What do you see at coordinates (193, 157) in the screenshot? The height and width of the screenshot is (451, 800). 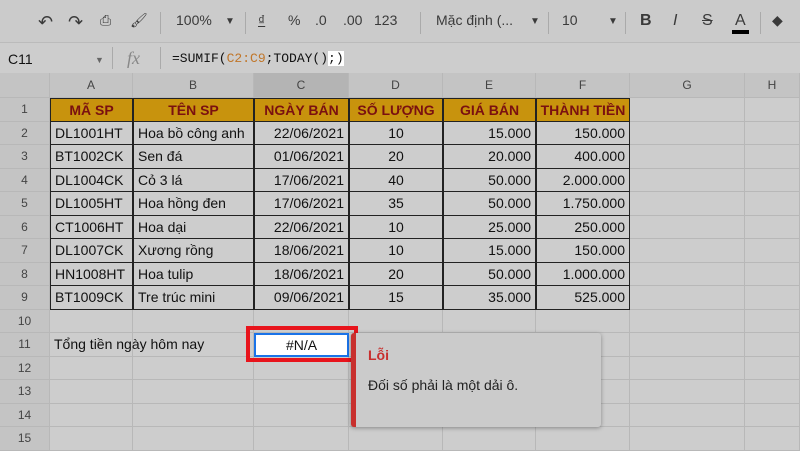 I see `table-cell: Sen đá` at bounding box center [193, 157].